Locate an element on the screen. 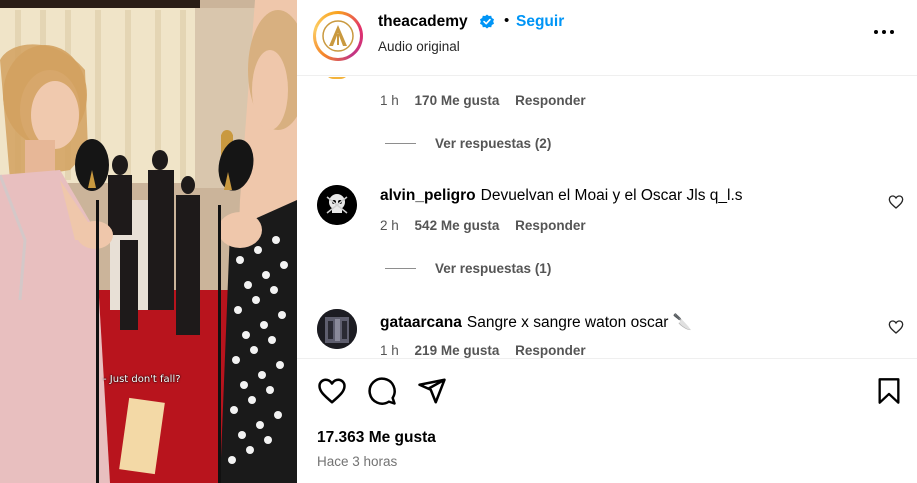  comment-likes: 170 Me gusta is located at coordinates (457, 100).